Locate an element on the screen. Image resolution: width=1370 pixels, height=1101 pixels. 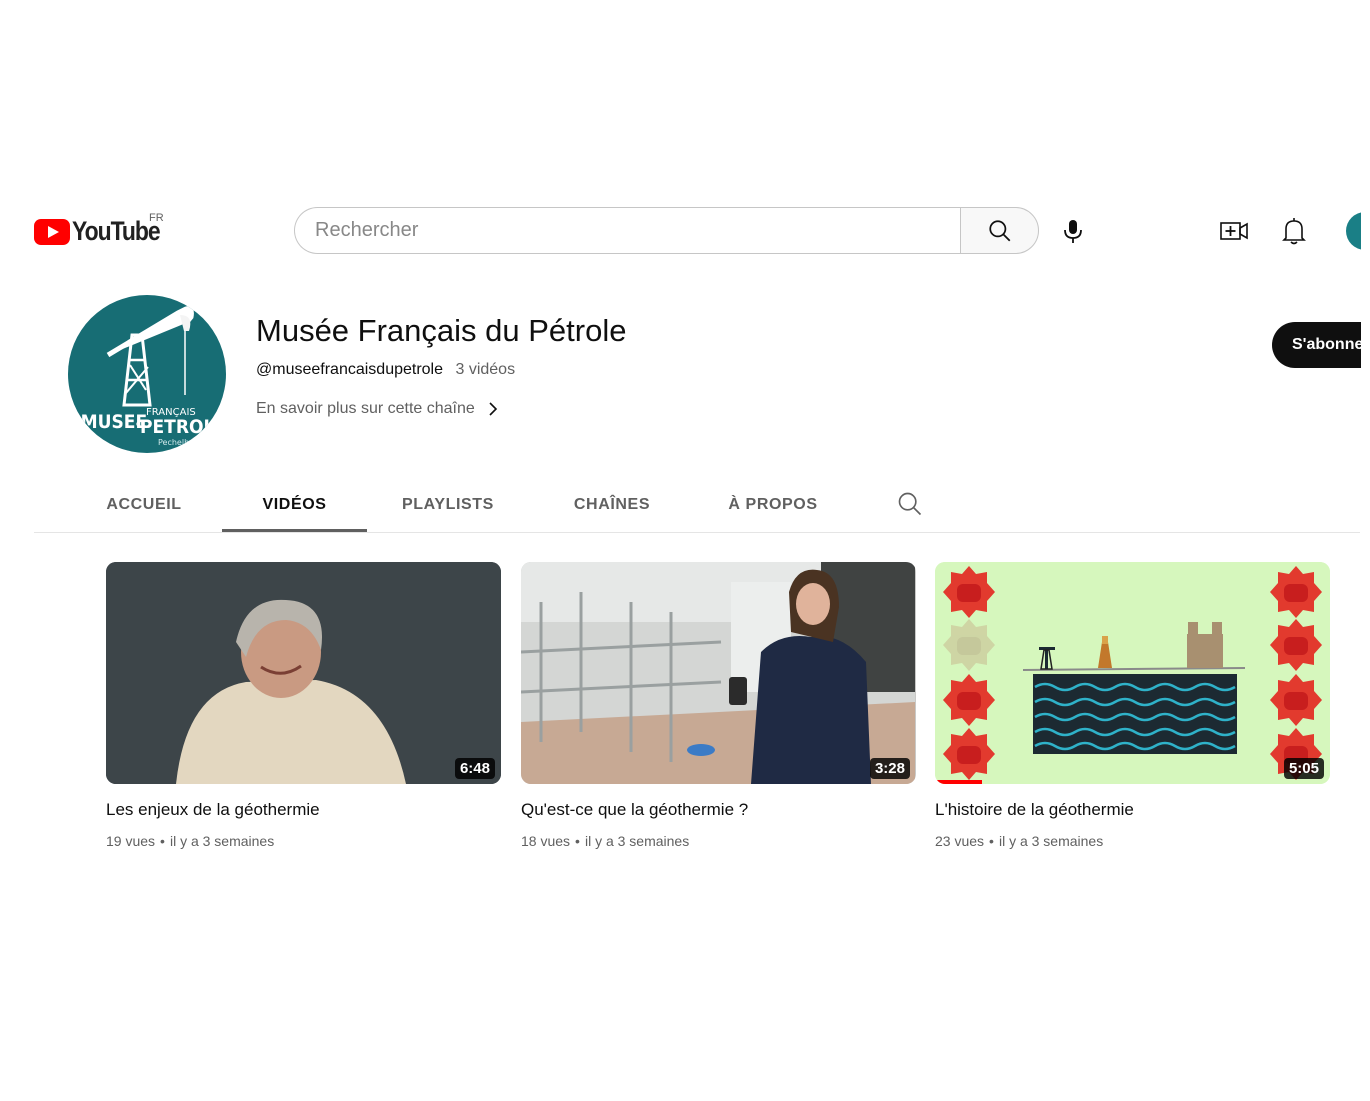
video-meta: 23 vues • il y a 3 semaines is located at coordinates (1019, 841).